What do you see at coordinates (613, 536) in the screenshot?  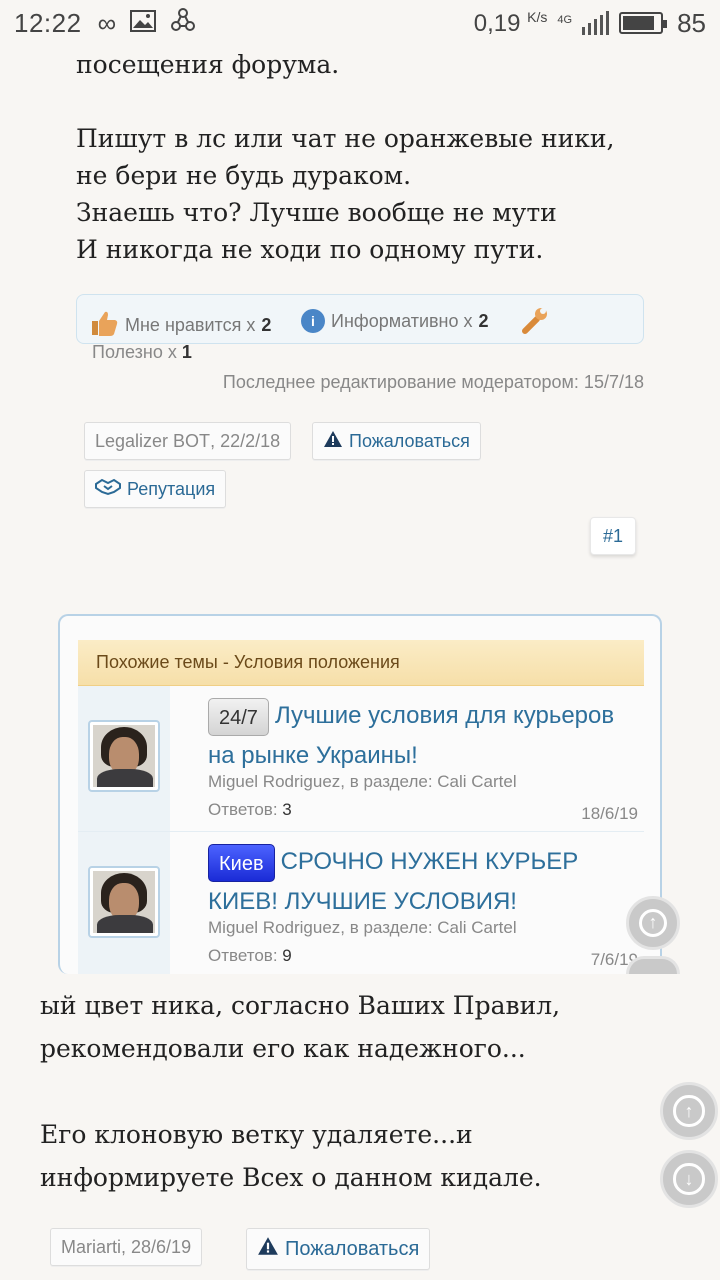 I see `post-permalink: #1` at bounding box center [613, 536].